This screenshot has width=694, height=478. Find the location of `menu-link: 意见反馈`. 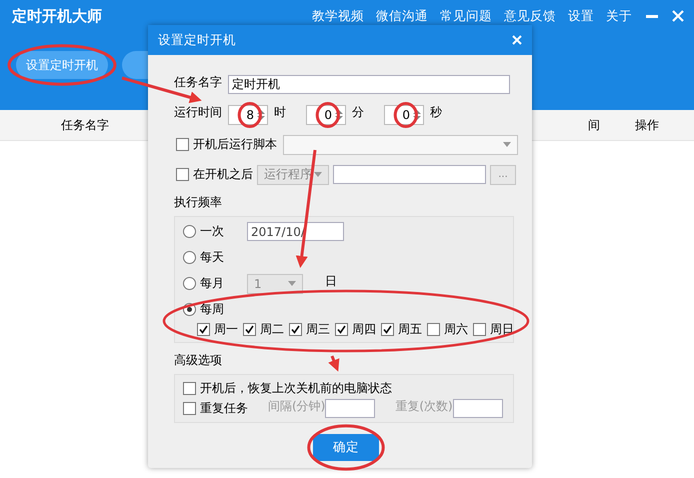

menu-link: 意见反馈 is located at coordinates (530, 16).